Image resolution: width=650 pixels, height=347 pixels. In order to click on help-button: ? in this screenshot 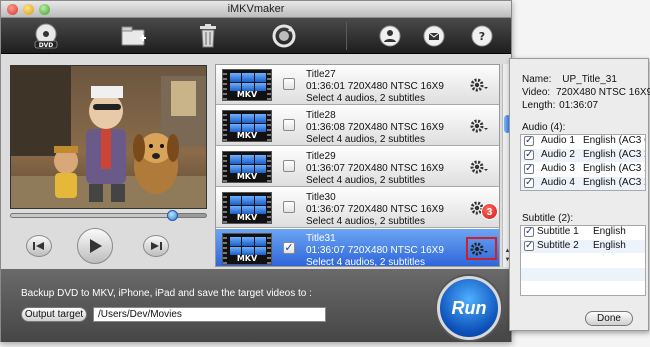, I will do `click(482, 36)`.